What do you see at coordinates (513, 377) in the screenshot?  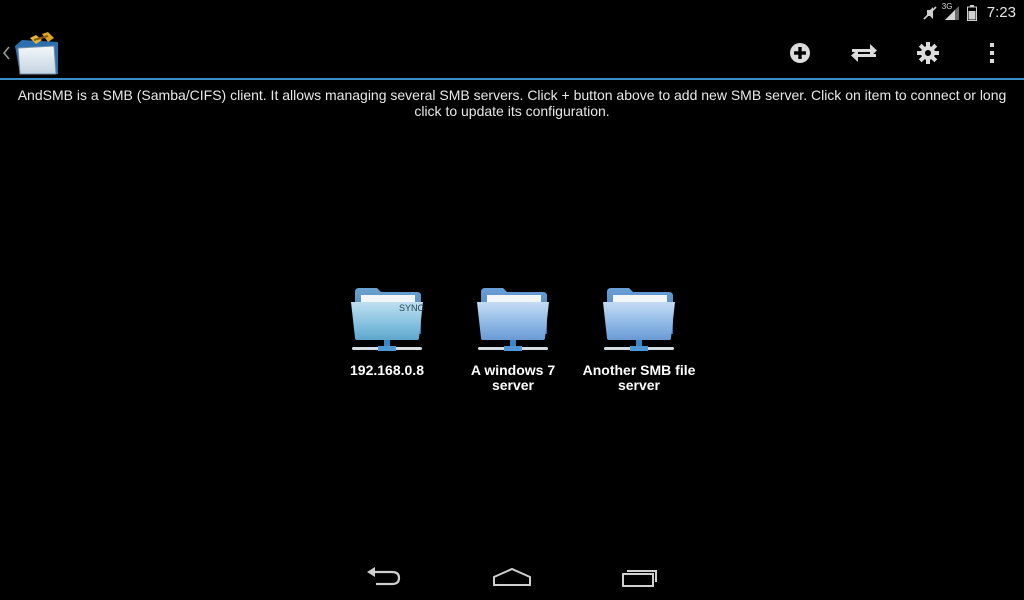 I see `server-label: A windows 7 server` at bounding box center [513, 377].